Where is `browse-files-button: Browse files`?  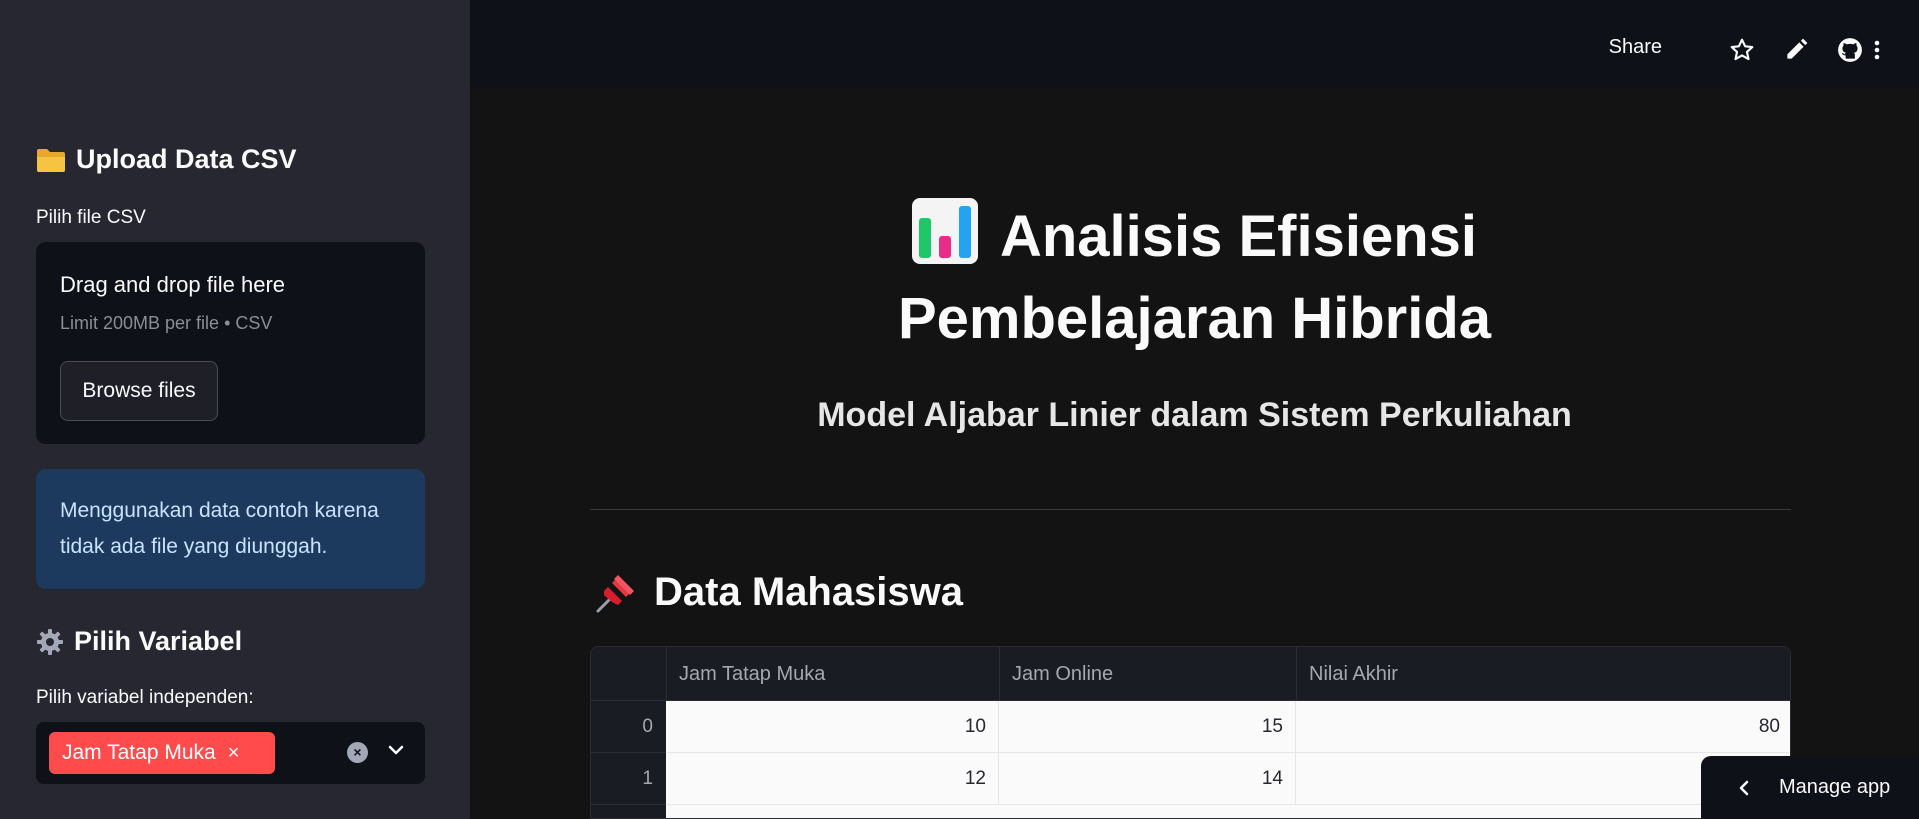 browse-files-button: Browse files is located at coordinates (139, 391).